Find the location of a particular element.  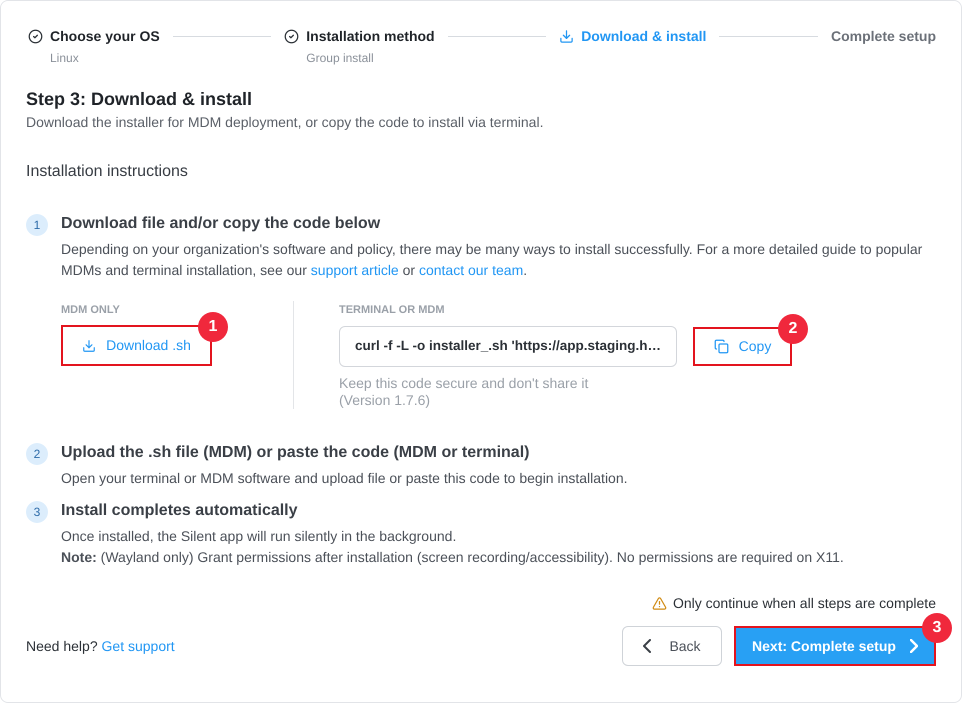

step-title: Install completes automatically is located at coordinates (180, 511).